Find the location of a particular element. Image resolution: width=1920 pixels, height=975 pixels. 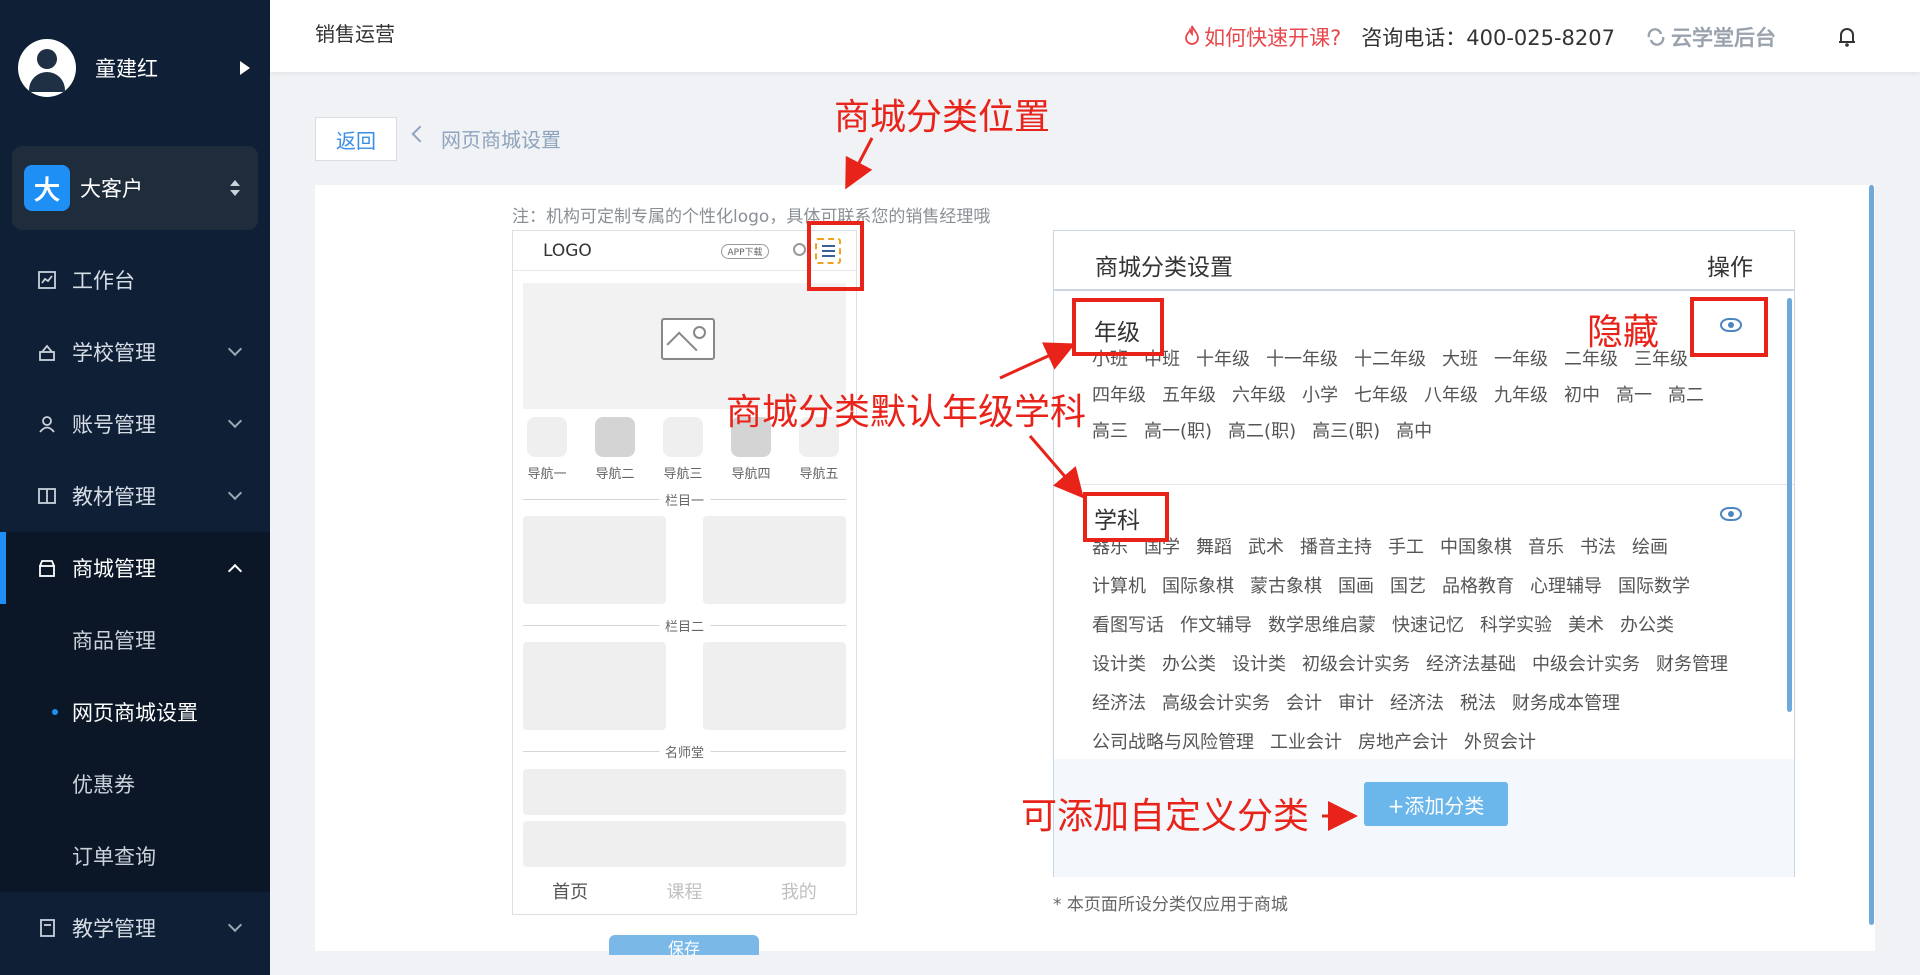

category-tag: 十年级 is located at coordinates (1223, 360).